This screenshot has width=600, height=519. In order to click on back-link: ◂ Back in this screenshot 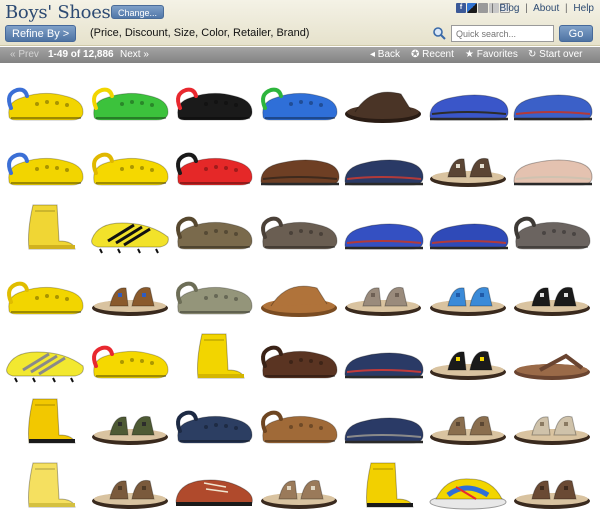, I will do `click(385, 55)`.